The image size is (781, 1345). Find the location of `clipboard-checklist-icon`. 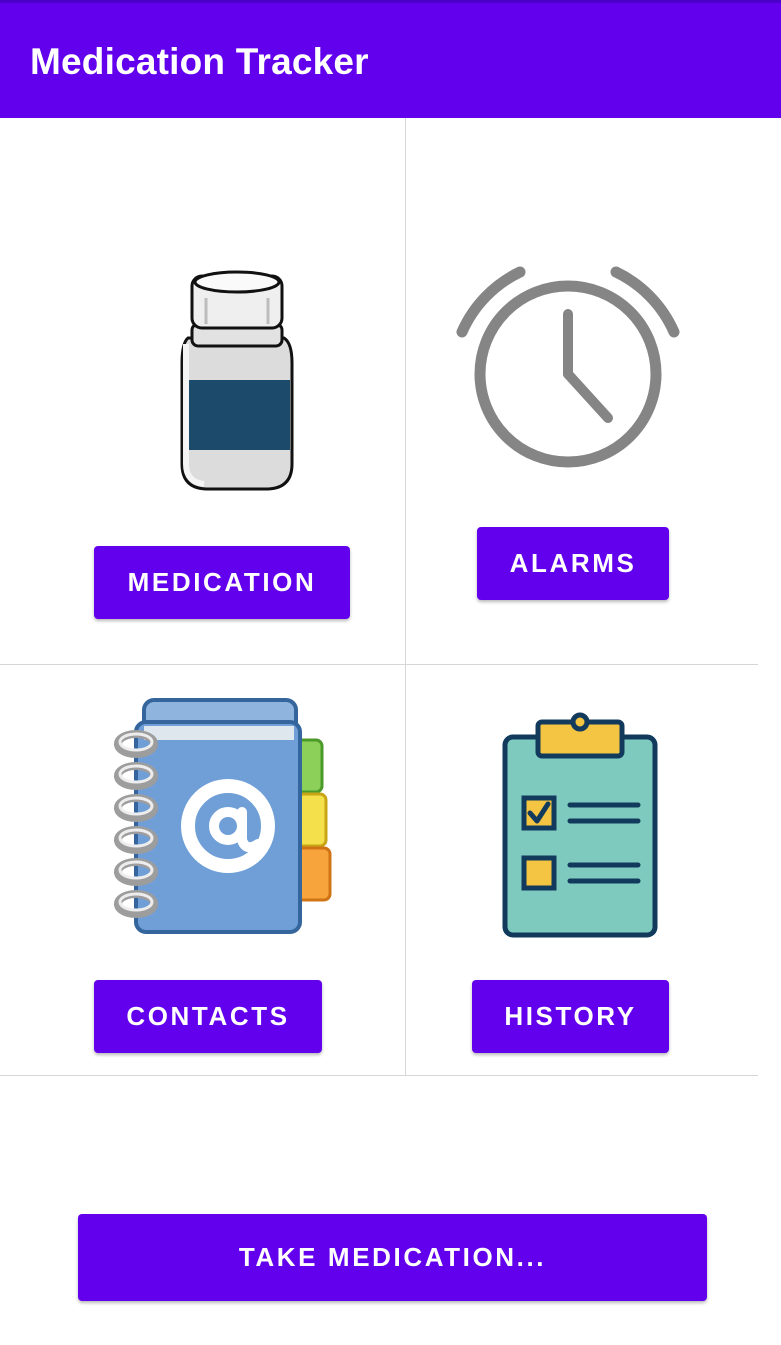

clipboard-checklist-icon is located at coordinates (580, 825).